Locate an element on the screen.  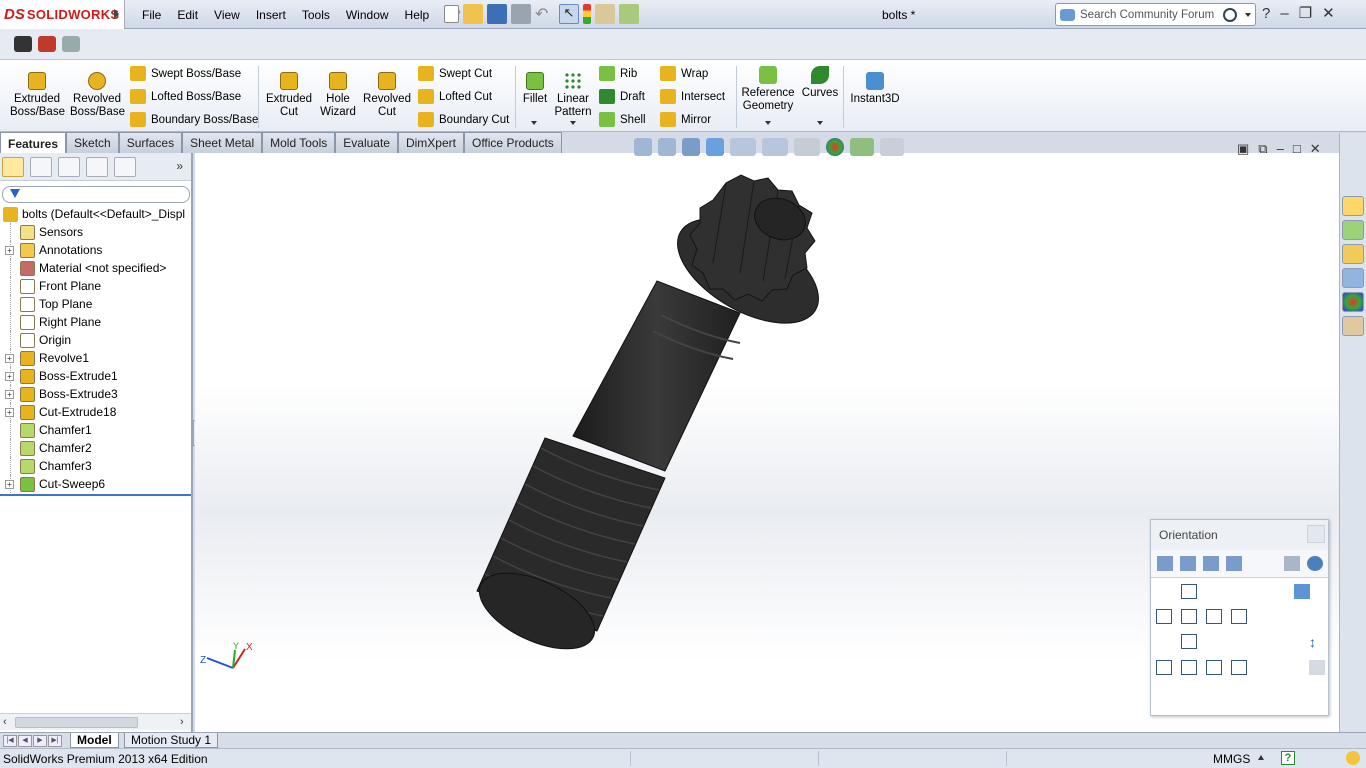
search-input: Search Community Forum is located at coordinates (1149, 15).